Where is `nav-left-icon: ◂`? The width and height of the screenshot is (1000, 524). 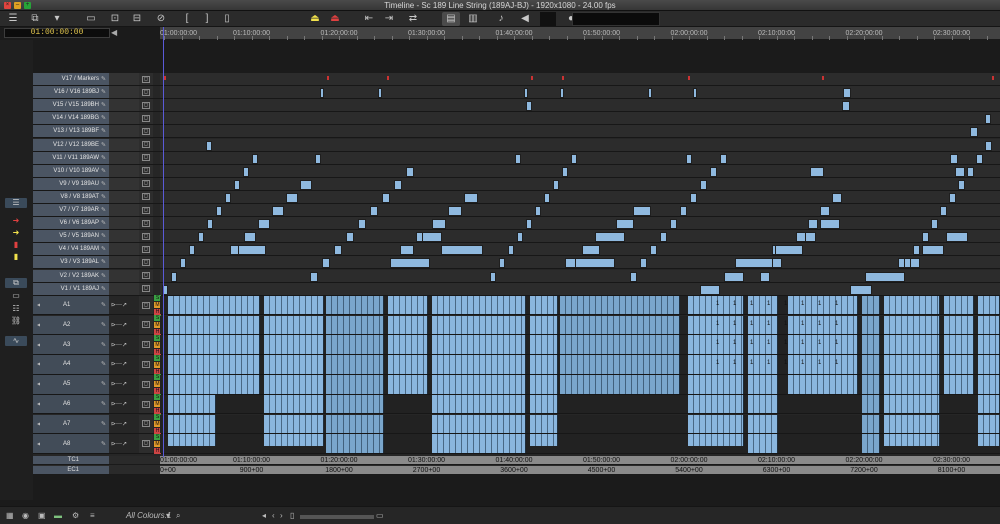
nav-left-icon: ◂ is located at coordinates (264, 516).